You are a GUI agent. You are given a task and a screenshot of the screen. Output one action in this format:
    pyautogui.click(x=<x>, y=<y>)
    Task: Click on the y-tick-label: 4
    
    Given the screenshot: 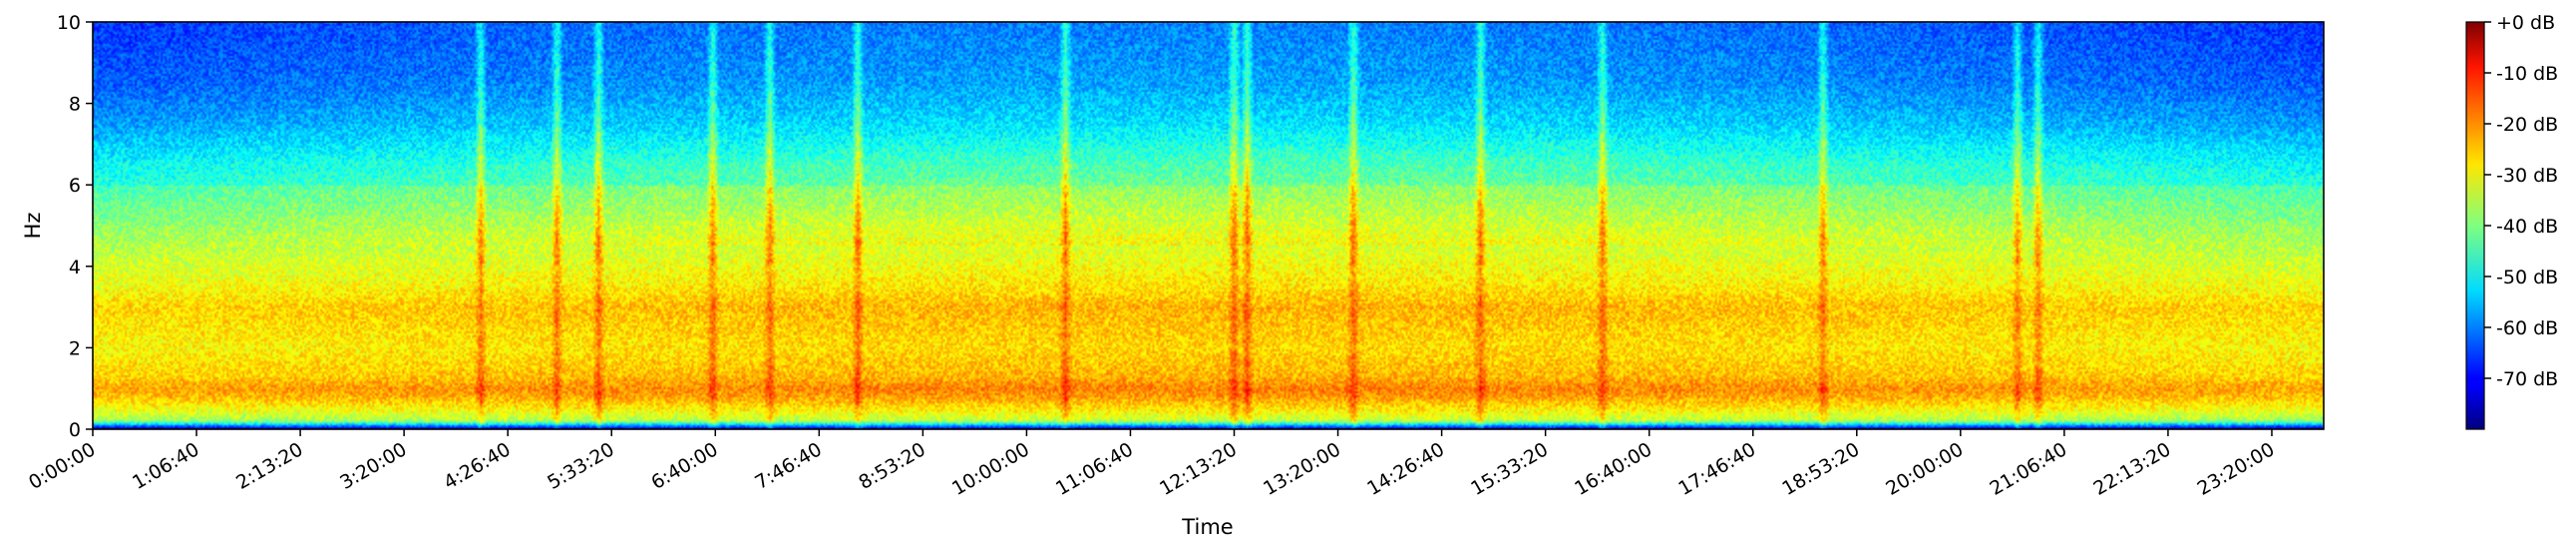 What is the action you would take?
    pyautogui.click(x=75, y=267)
    